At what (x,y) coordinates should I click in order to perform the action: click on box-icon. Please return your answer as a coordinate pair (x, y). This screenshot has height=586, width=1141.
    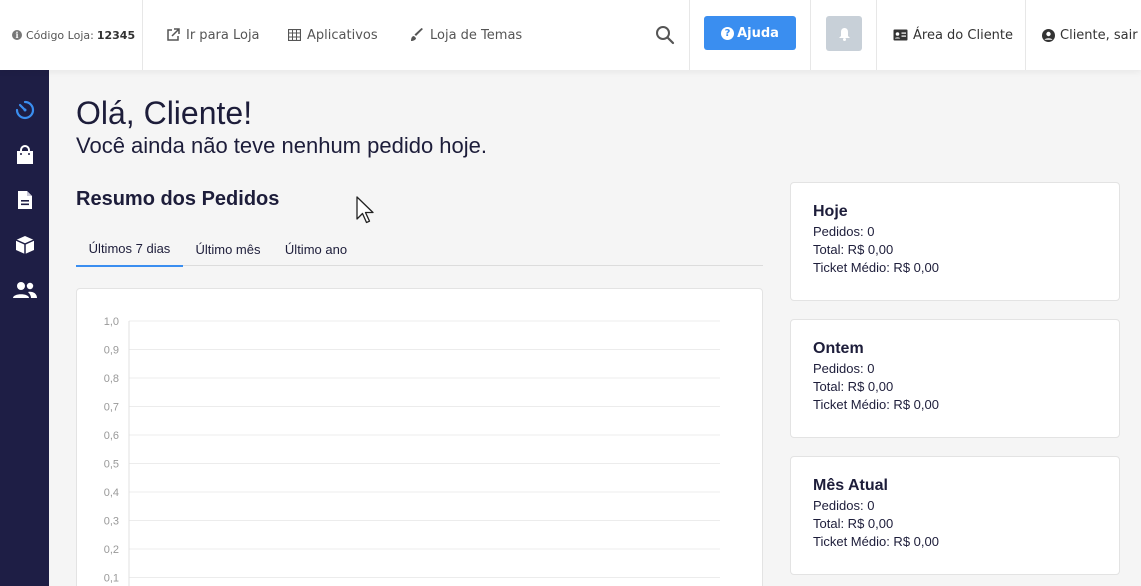
    Looking at the image, I should click on (24, 245).